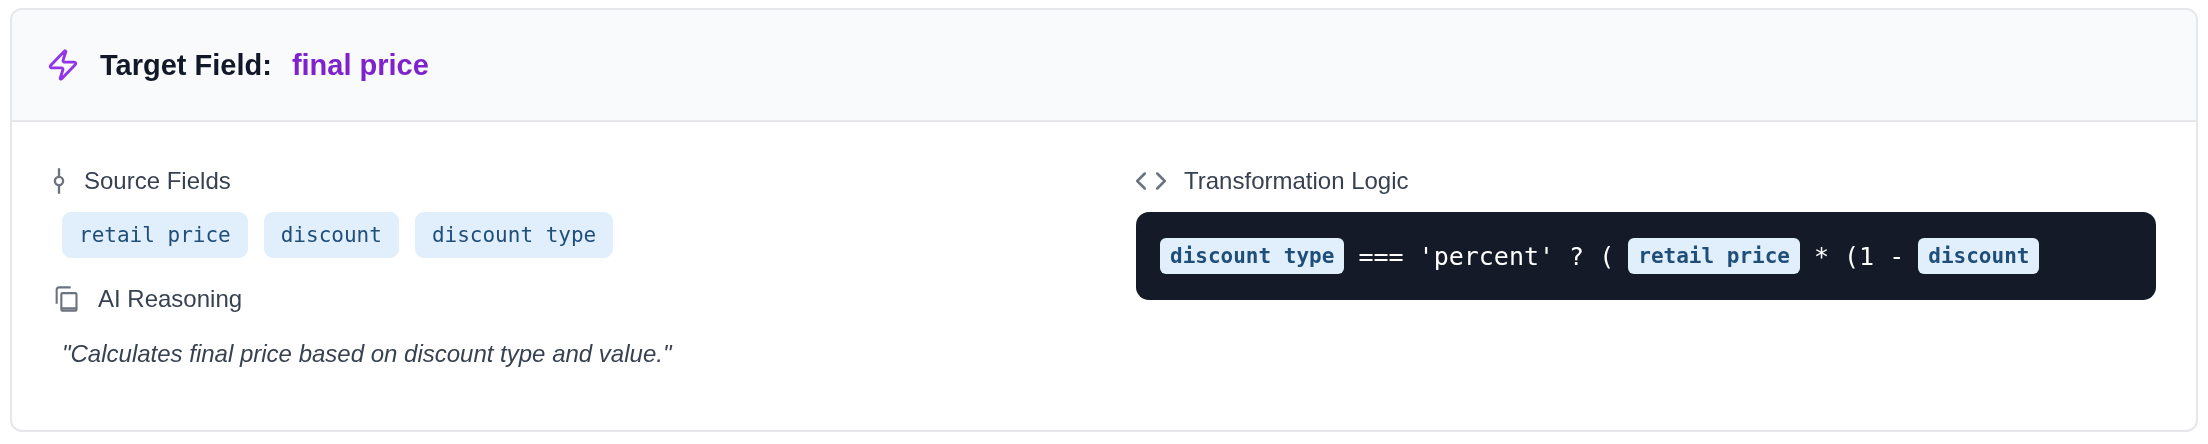 This screenshot has width=2208, height=444. I want to click on reasoning-text: "Calculates final price based on discount type and value.", so click(368, 354).